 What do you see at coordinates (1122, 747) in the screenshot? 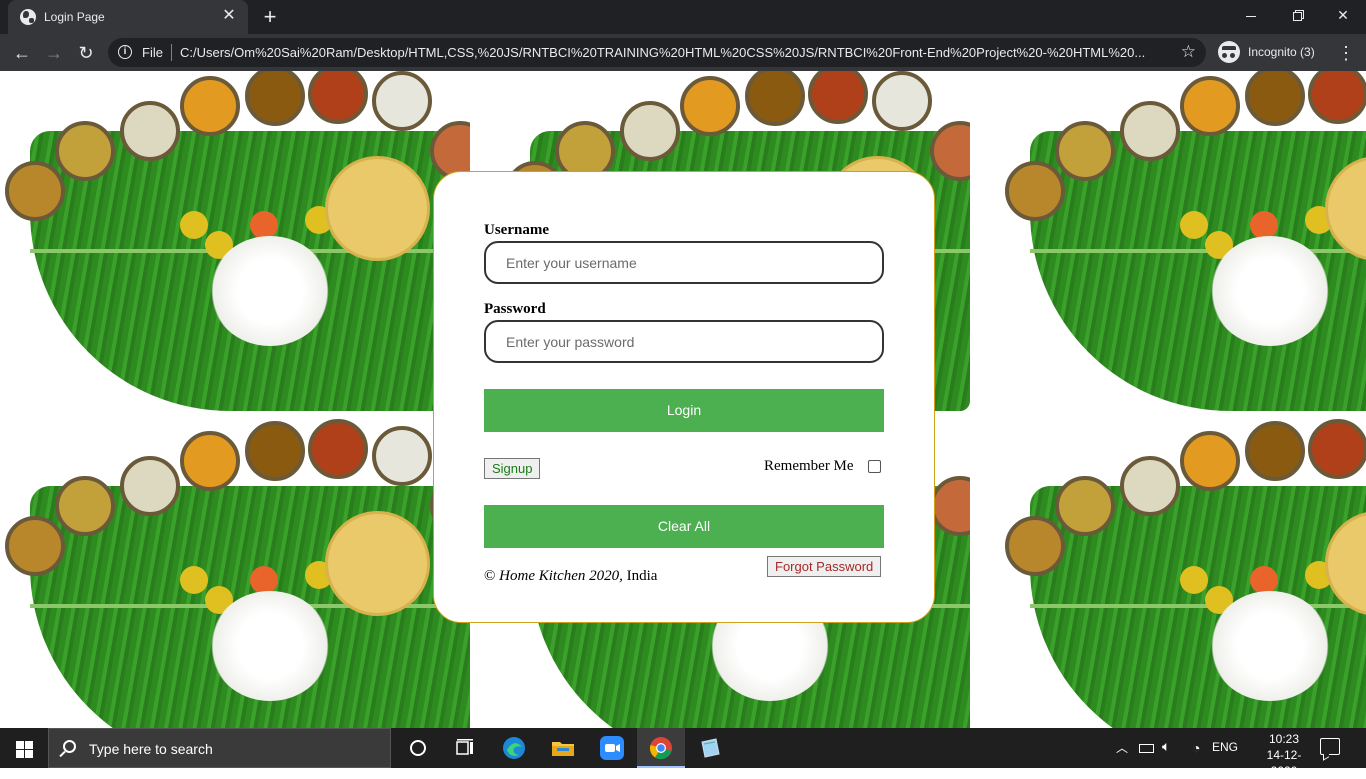
I see `chevron-up-icon: ︿` at bounding box center [1122, 747].